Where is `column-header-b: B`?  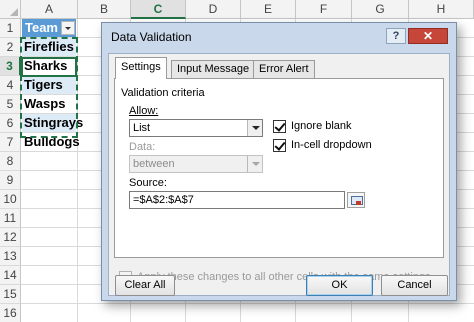 column-header-b: B is located at coordinates (104, 9).